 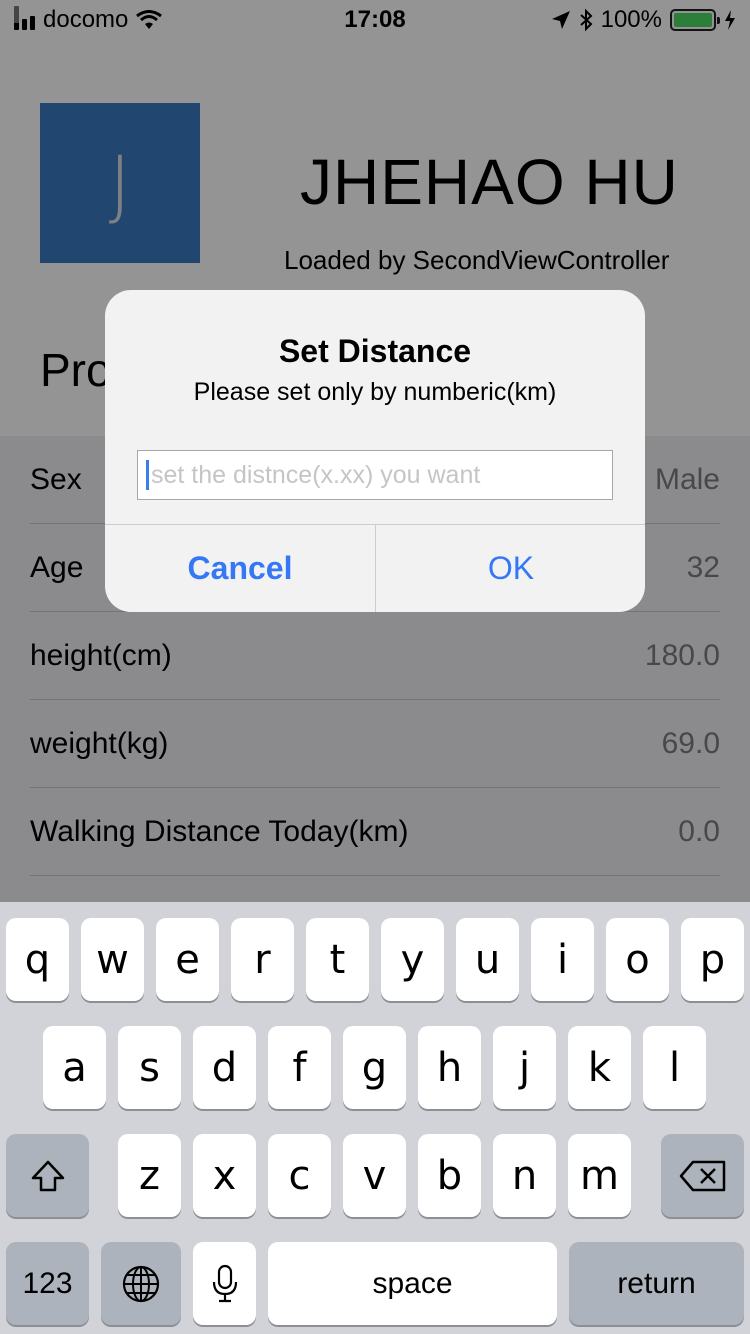 I want to click on numbers-key: 123, so click(x=47, y=1283).